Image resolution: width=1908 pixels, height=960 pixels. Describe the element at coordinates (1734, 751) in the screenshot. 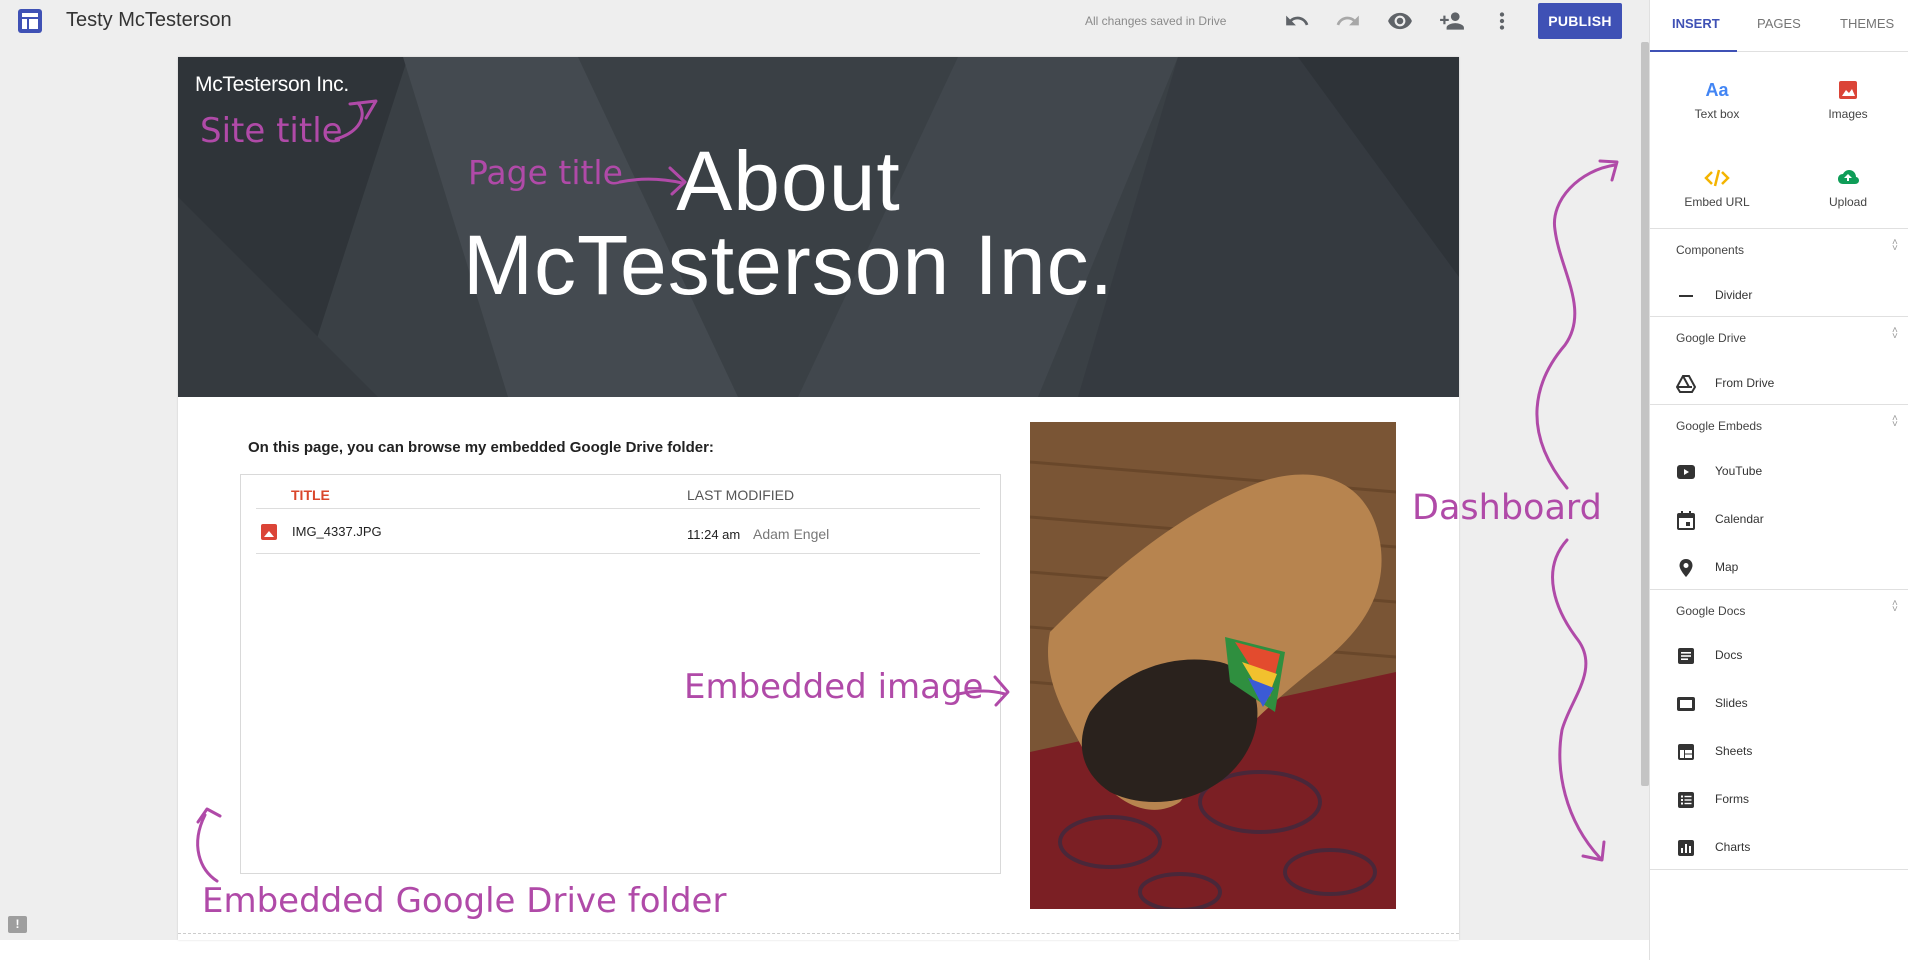

I see `sheets-label: Sheets` at that location.